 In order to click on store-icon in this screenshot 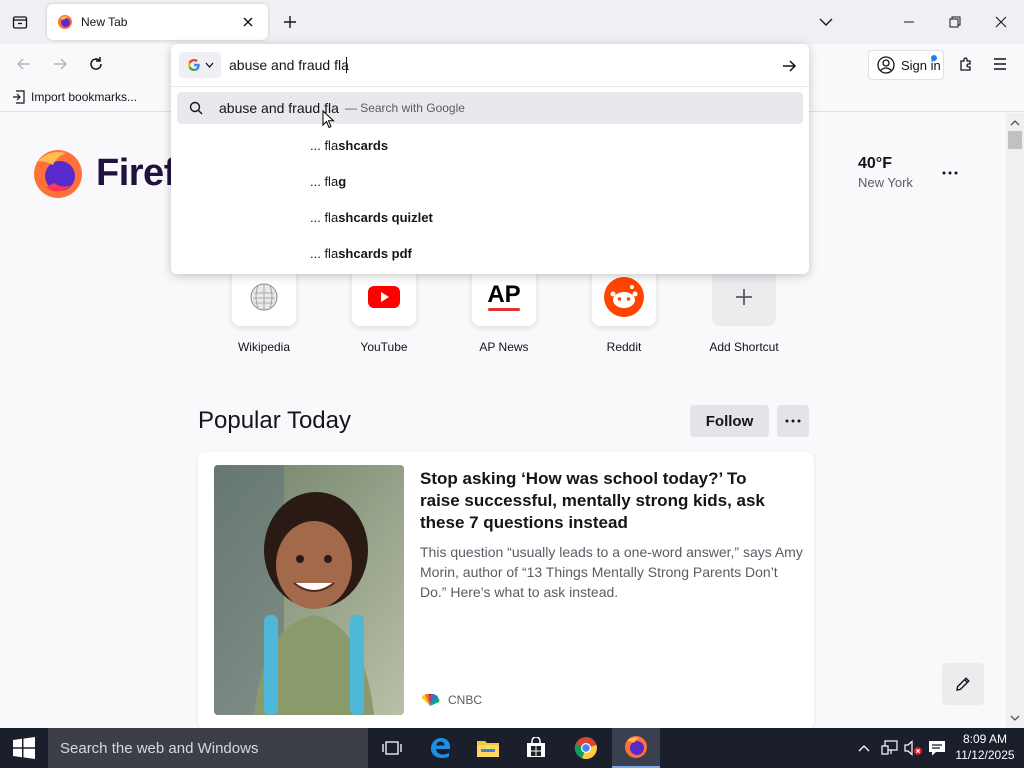, I will do `click(536, 747)`.